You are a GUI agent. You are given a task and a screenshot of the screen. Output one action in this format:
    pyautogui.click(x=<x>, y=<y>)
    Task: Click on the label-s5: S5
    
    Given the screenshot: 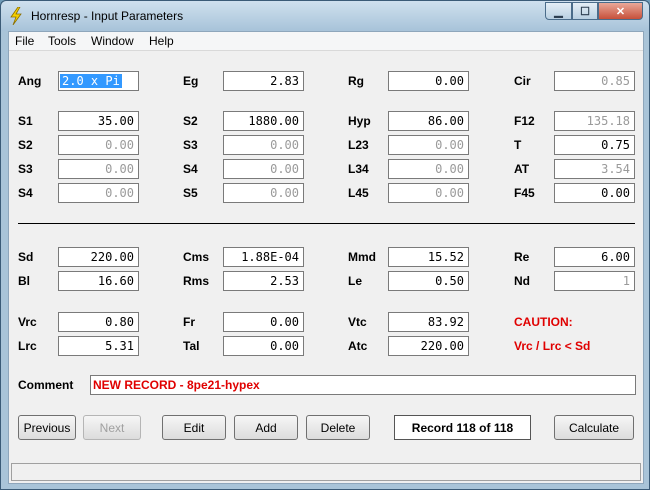 What is the action you would take?
    pyautogui.click(x=190, y=193)
    